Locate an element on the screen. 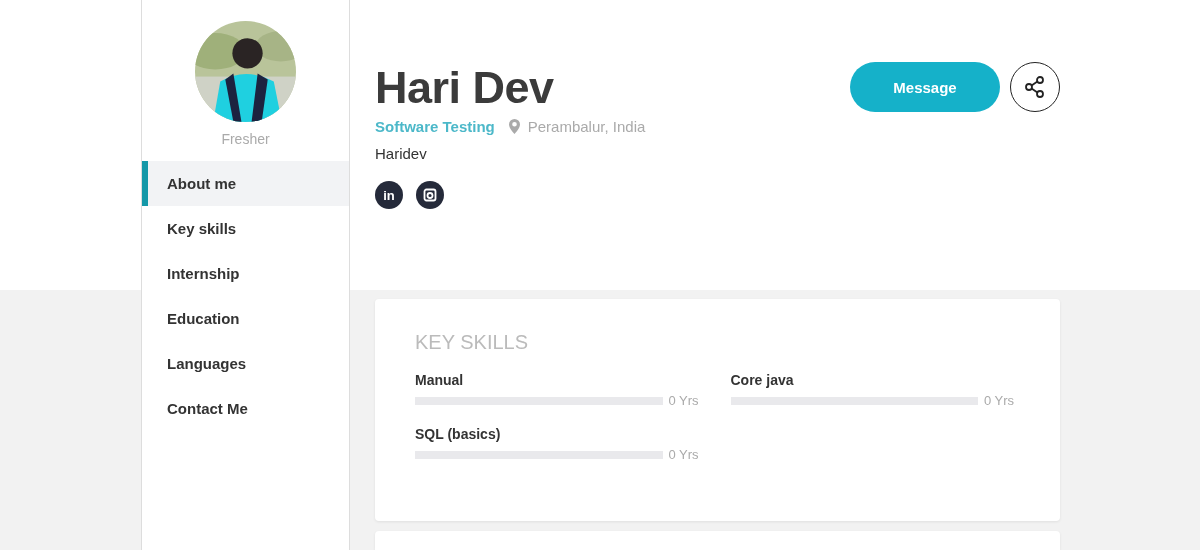 The width and height of the screenshot is (1200, 550). share-icon is located at coordinates (1035, 87).